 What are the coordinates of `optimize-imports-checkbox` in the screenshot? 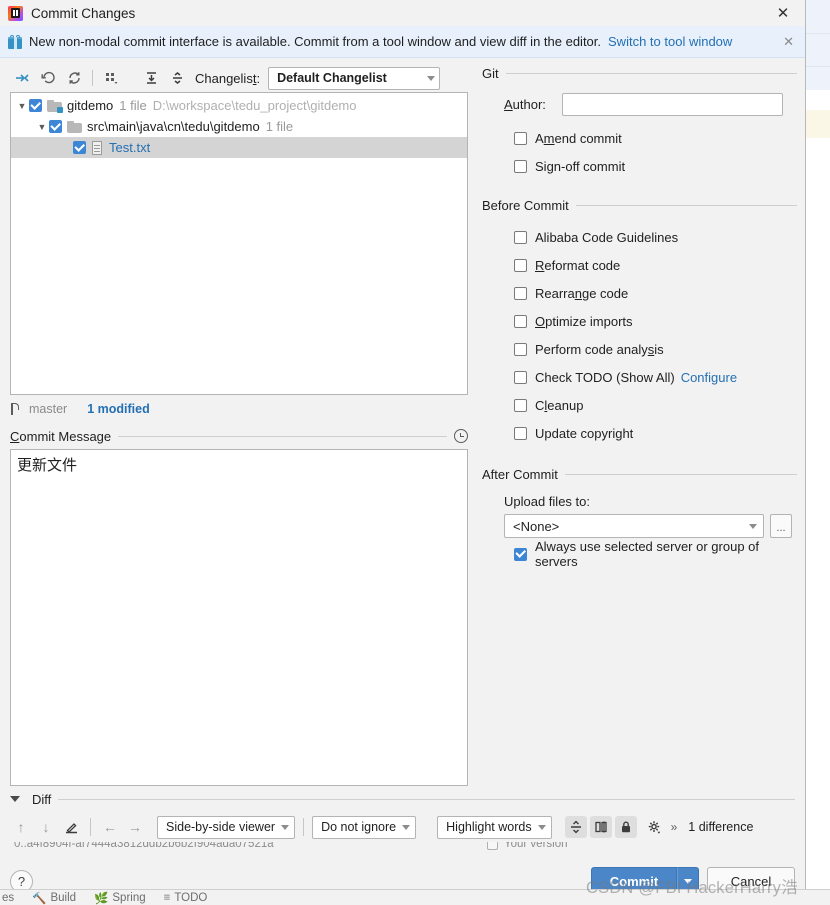 It's located at (520, 321).